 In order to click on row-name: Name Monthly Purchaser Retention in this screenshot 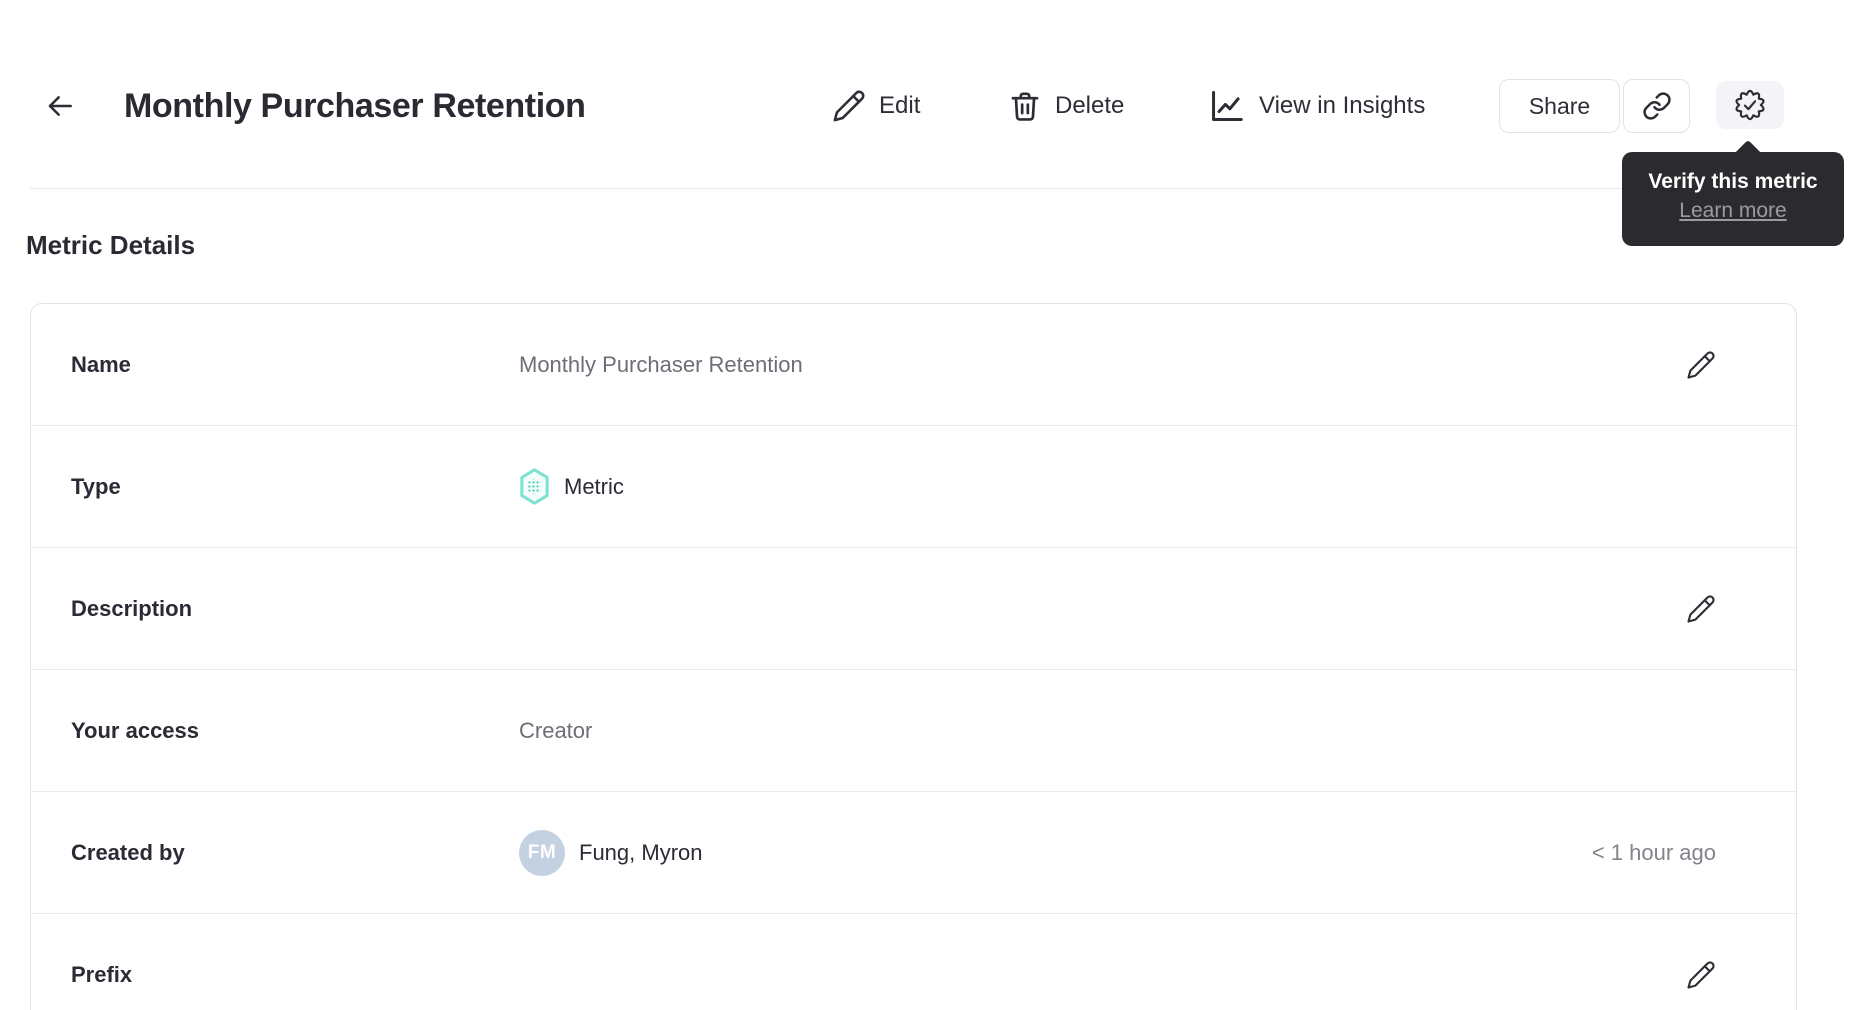, I will do `click(913, 365)`.